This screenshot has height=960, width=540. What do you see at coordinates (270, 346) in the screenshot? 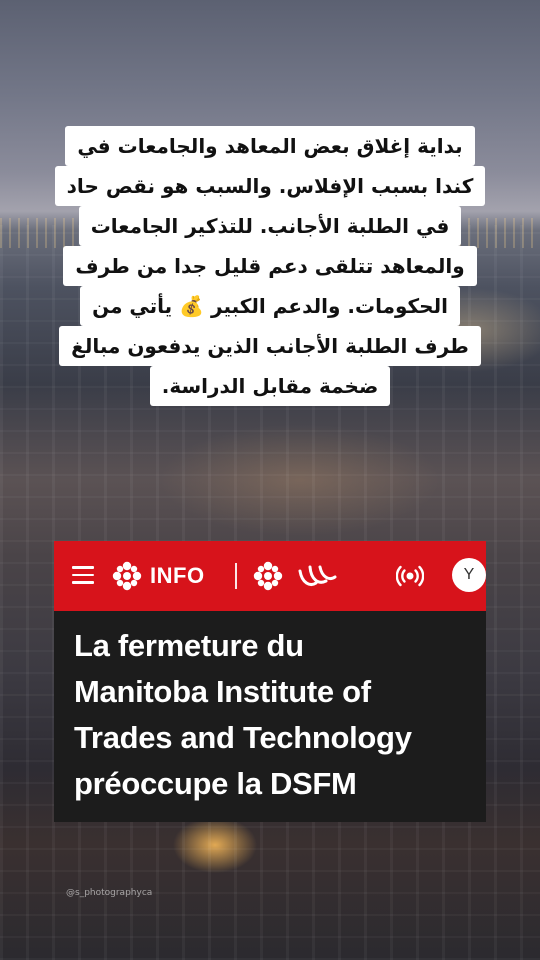
I see `caption-line: طرف الطلبة الأجانب الذين يدفعون مبالغ` at bounding box center [270, 346].